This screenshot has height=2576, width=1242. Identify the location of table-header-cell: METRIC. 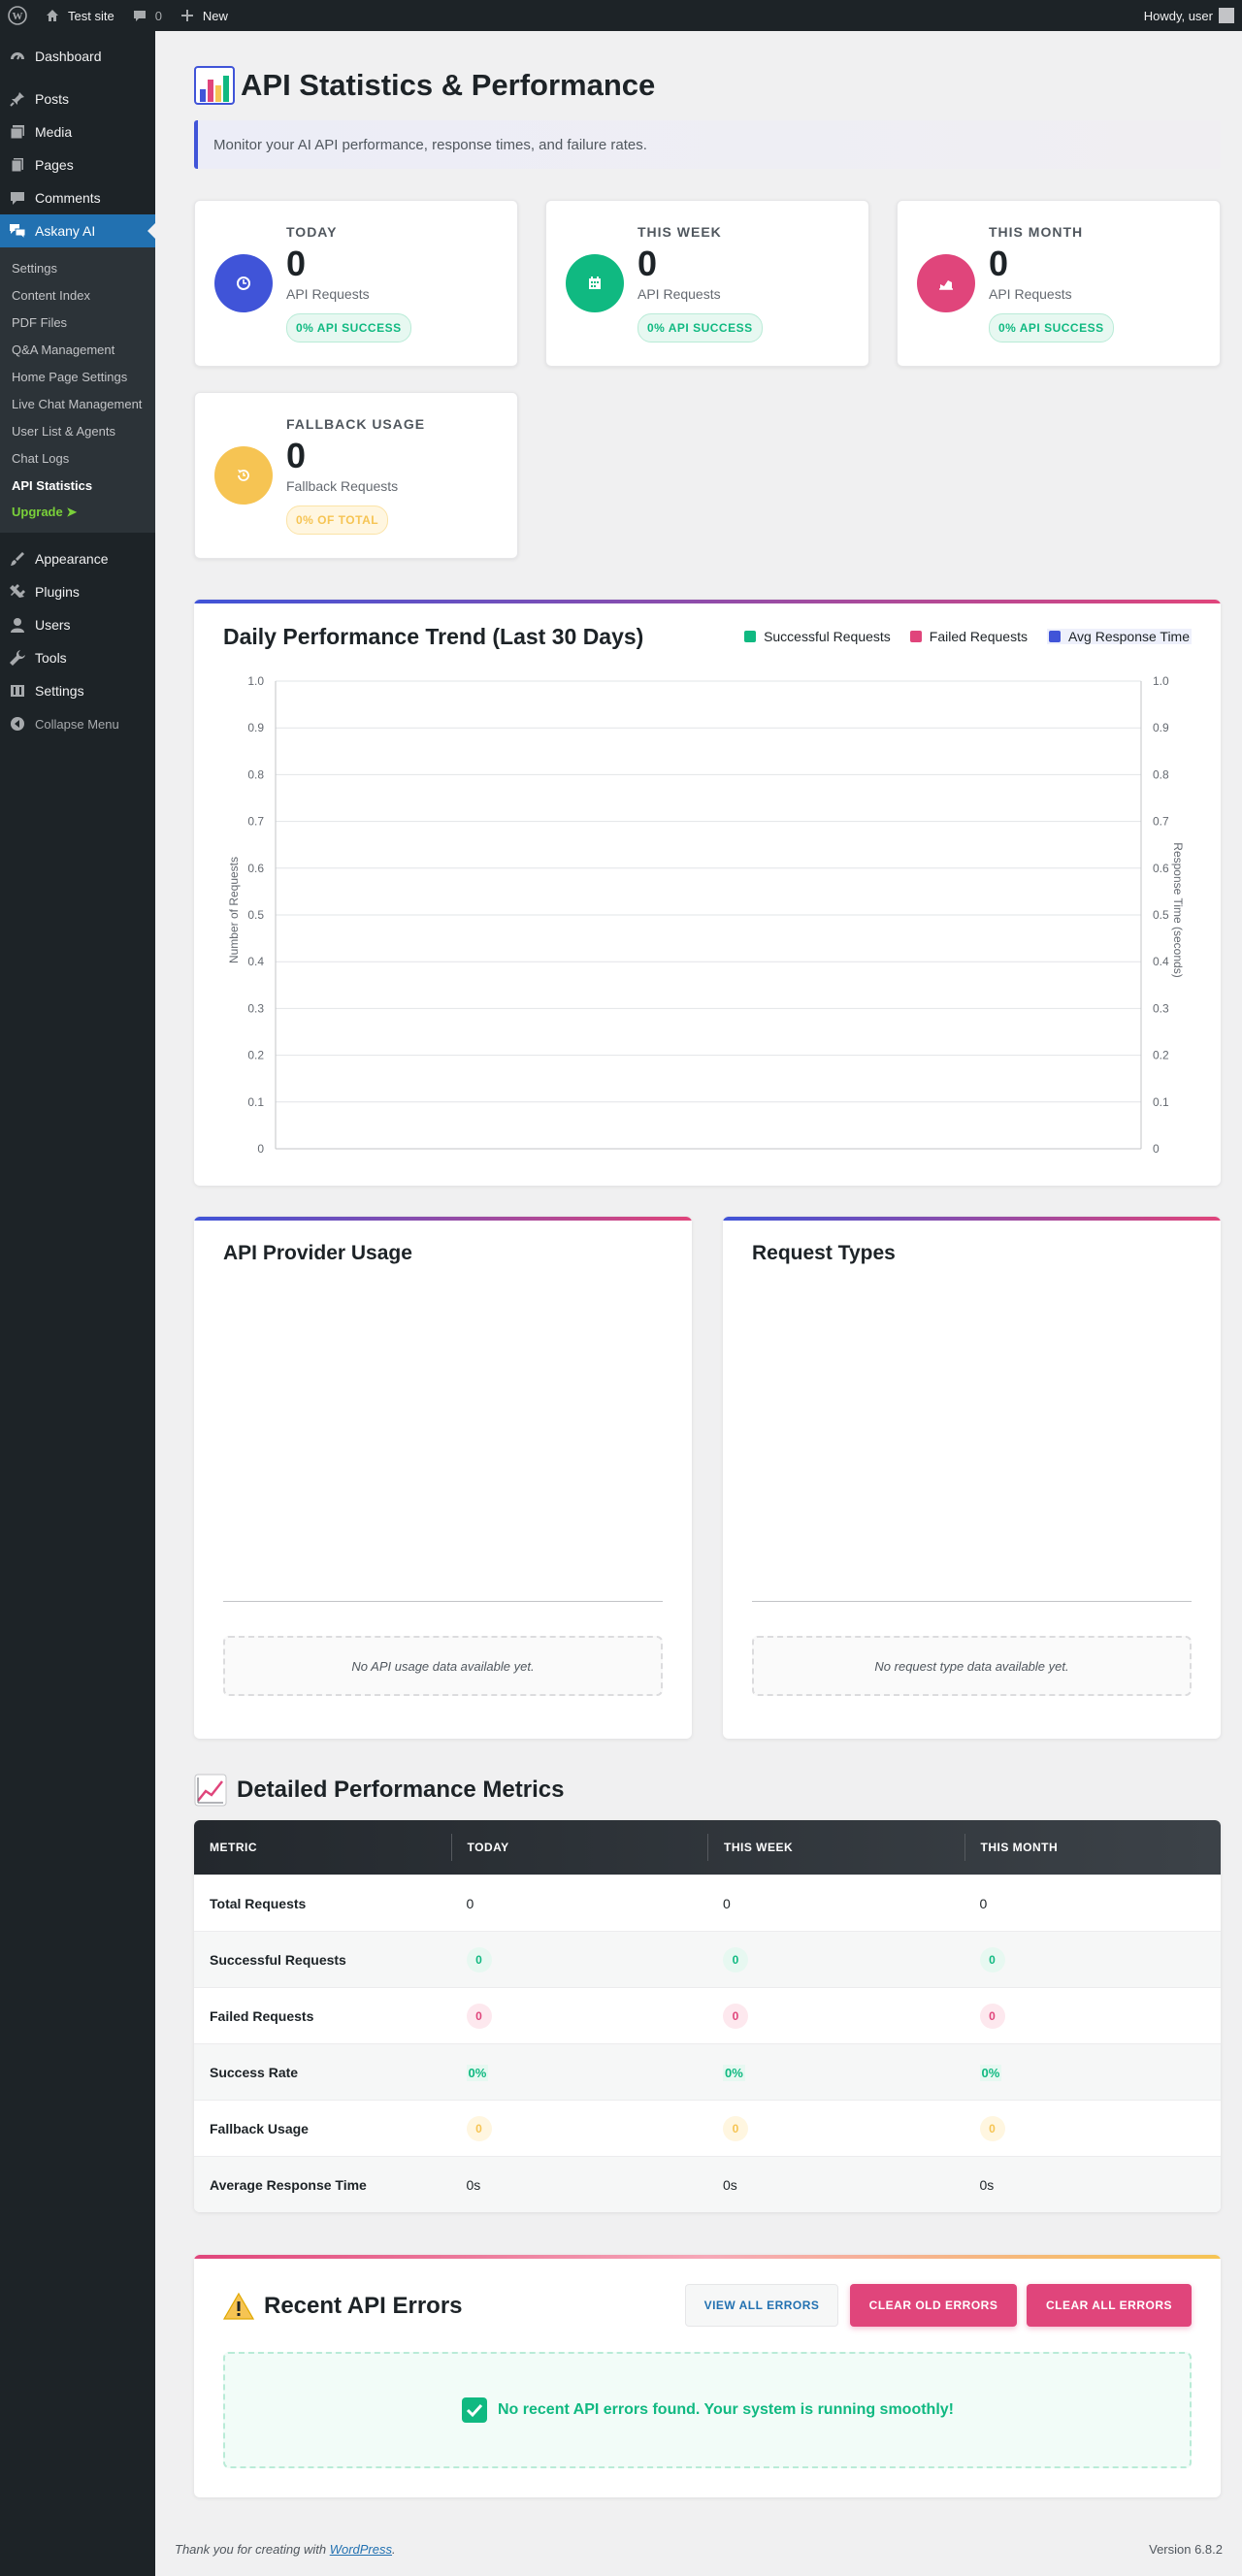
(233, 1848).